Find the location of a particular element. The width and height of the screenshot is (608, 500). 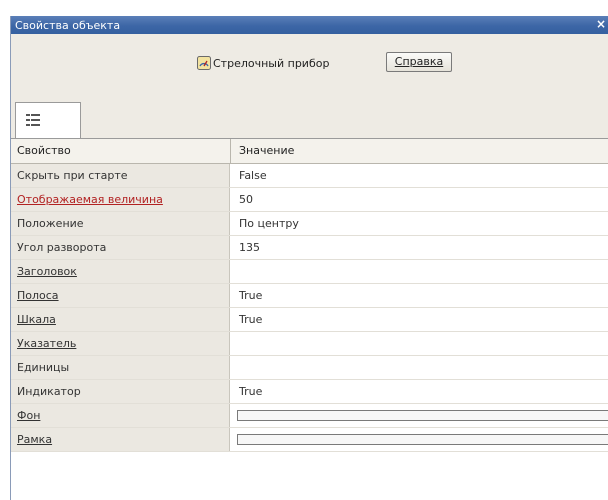

property-row: Угол разворота 135 is located at coordinates (309, 248).